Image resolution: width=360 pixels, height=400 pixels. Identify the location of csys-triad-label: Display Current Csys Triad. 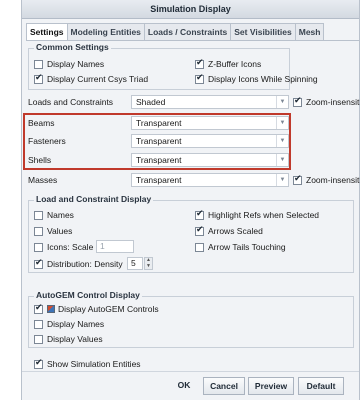
(98, 79).